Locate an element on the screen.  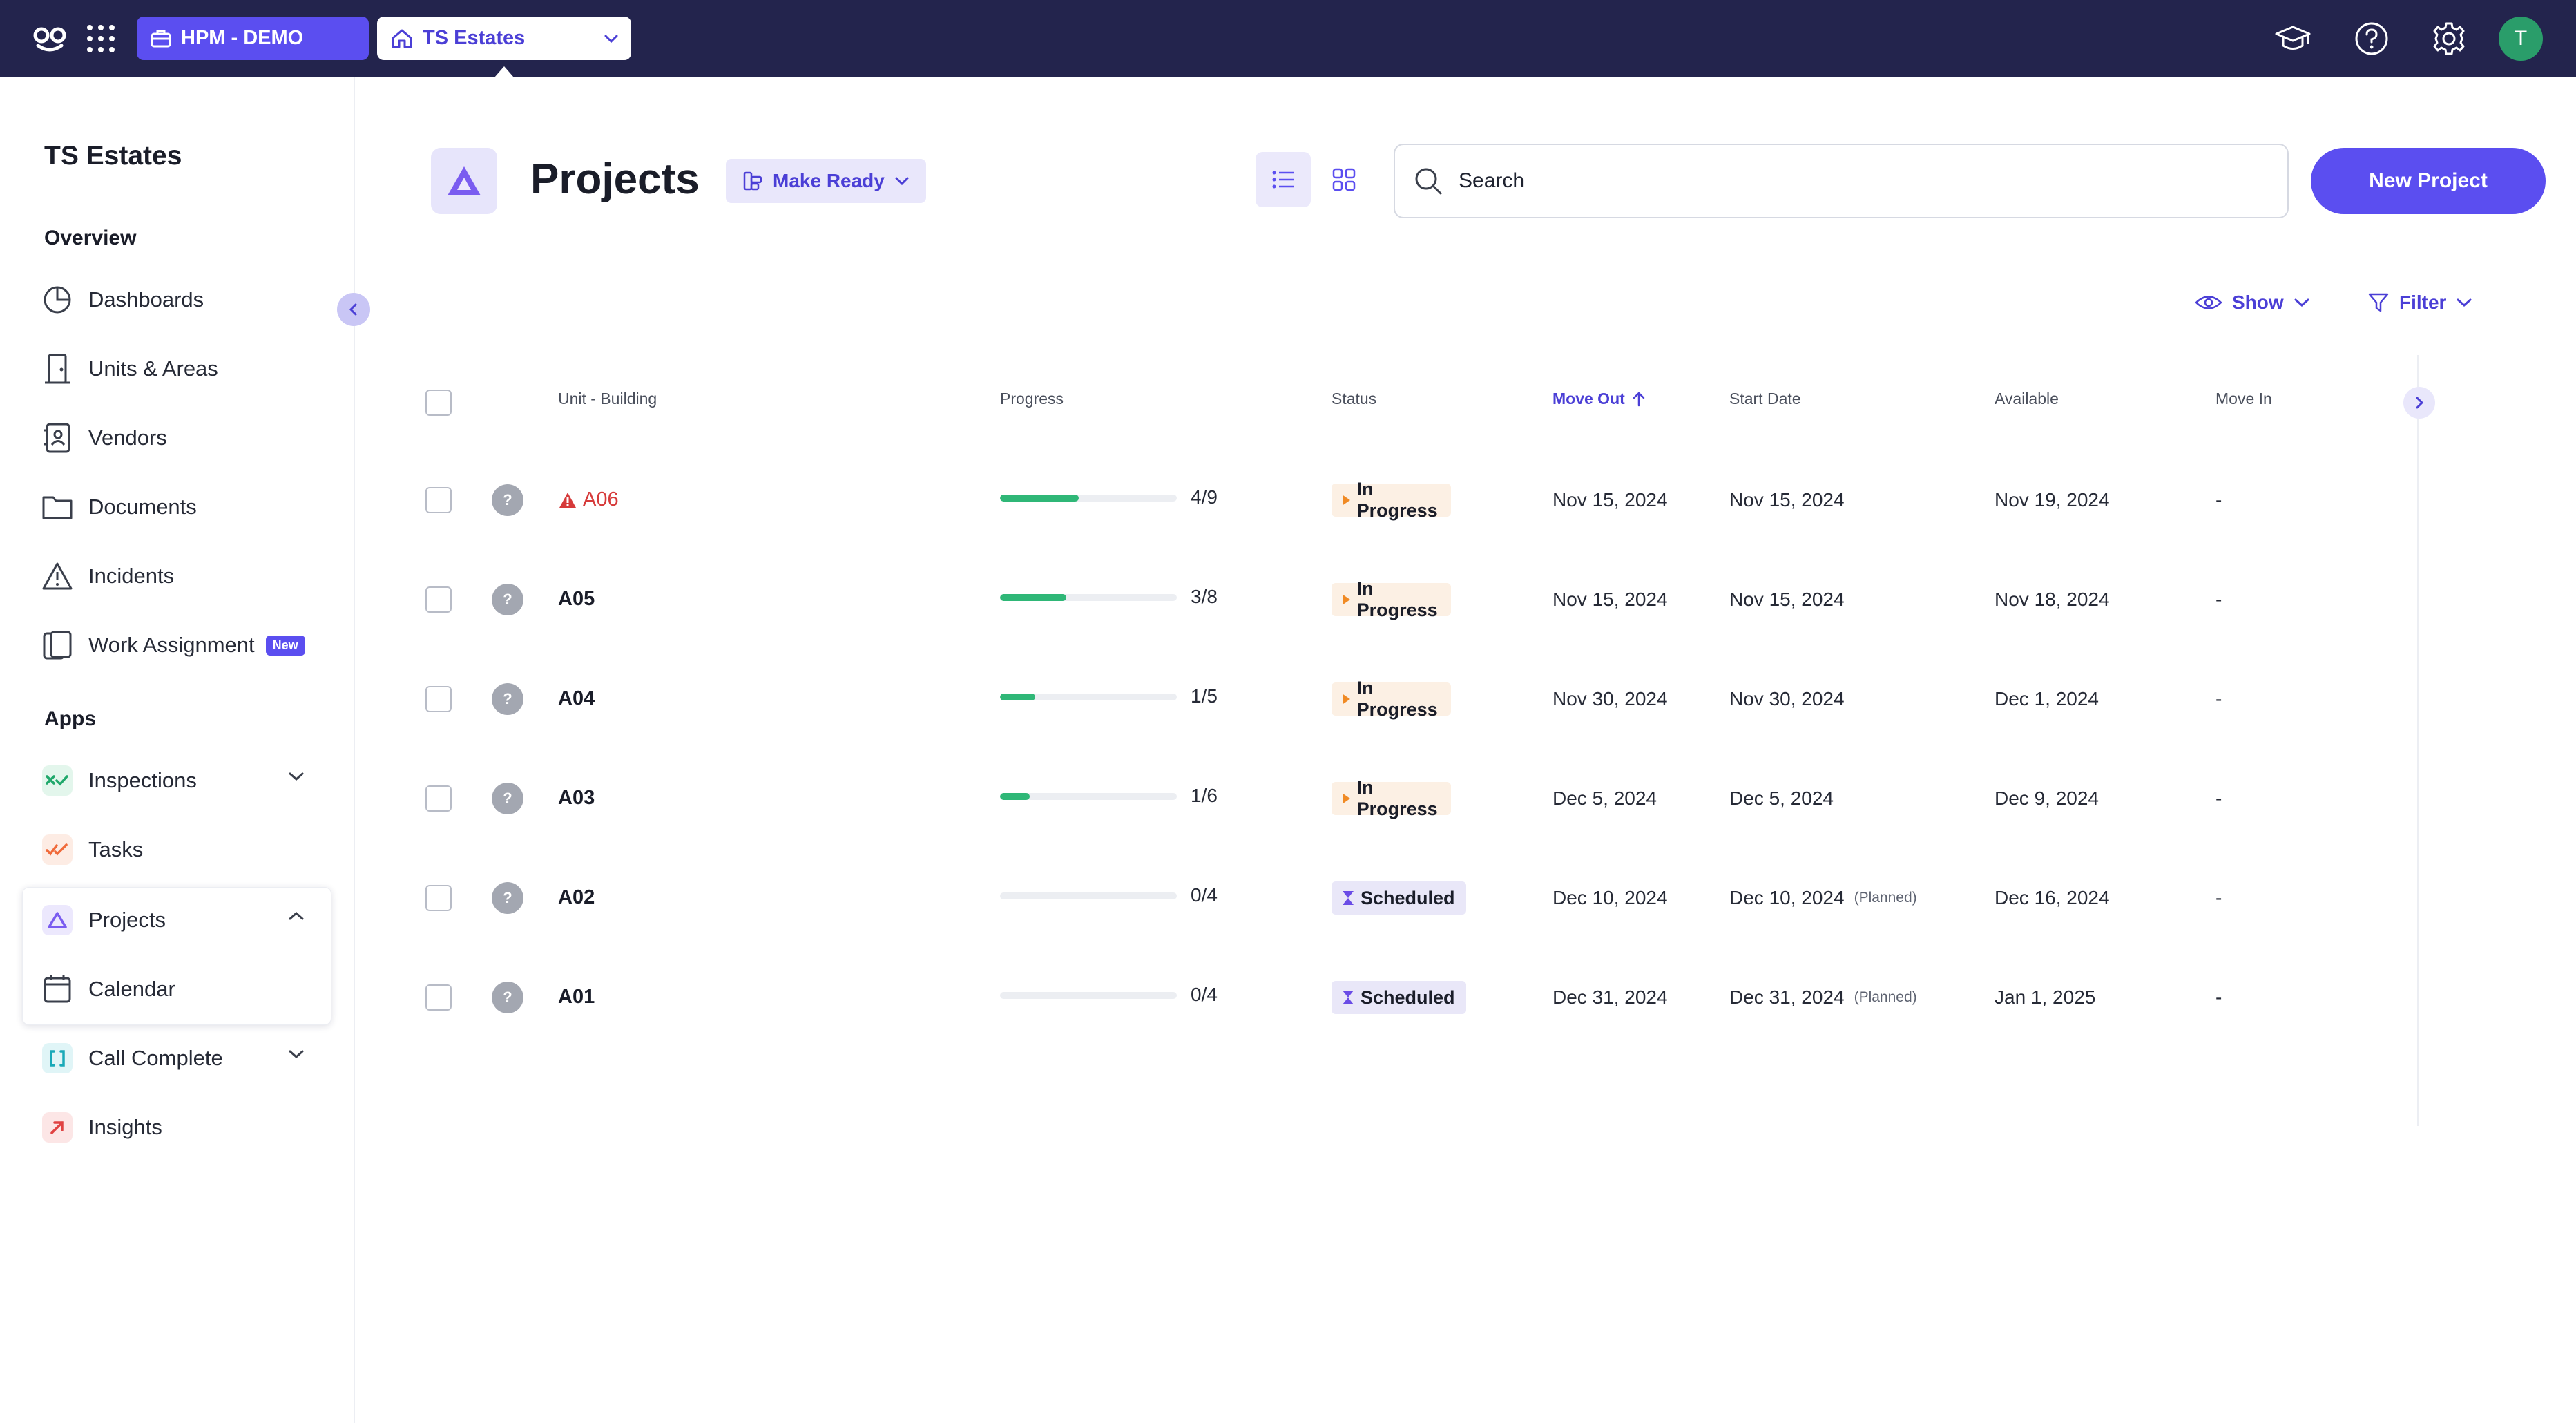
chevron-up-icon is located at coordinates (296, 915).